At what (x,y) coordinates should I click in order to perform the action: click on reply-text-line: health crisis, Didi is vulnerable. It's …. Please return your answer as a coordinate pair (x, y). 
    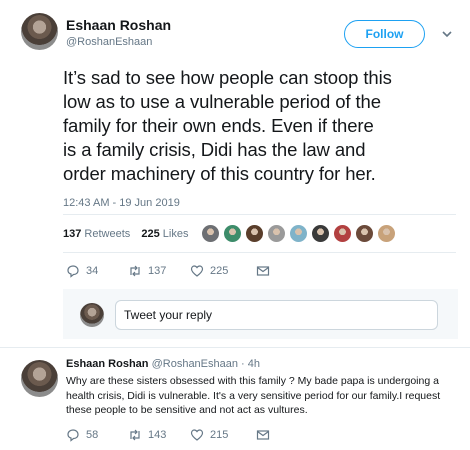
    Looking at the image, I should click on (253, 395).